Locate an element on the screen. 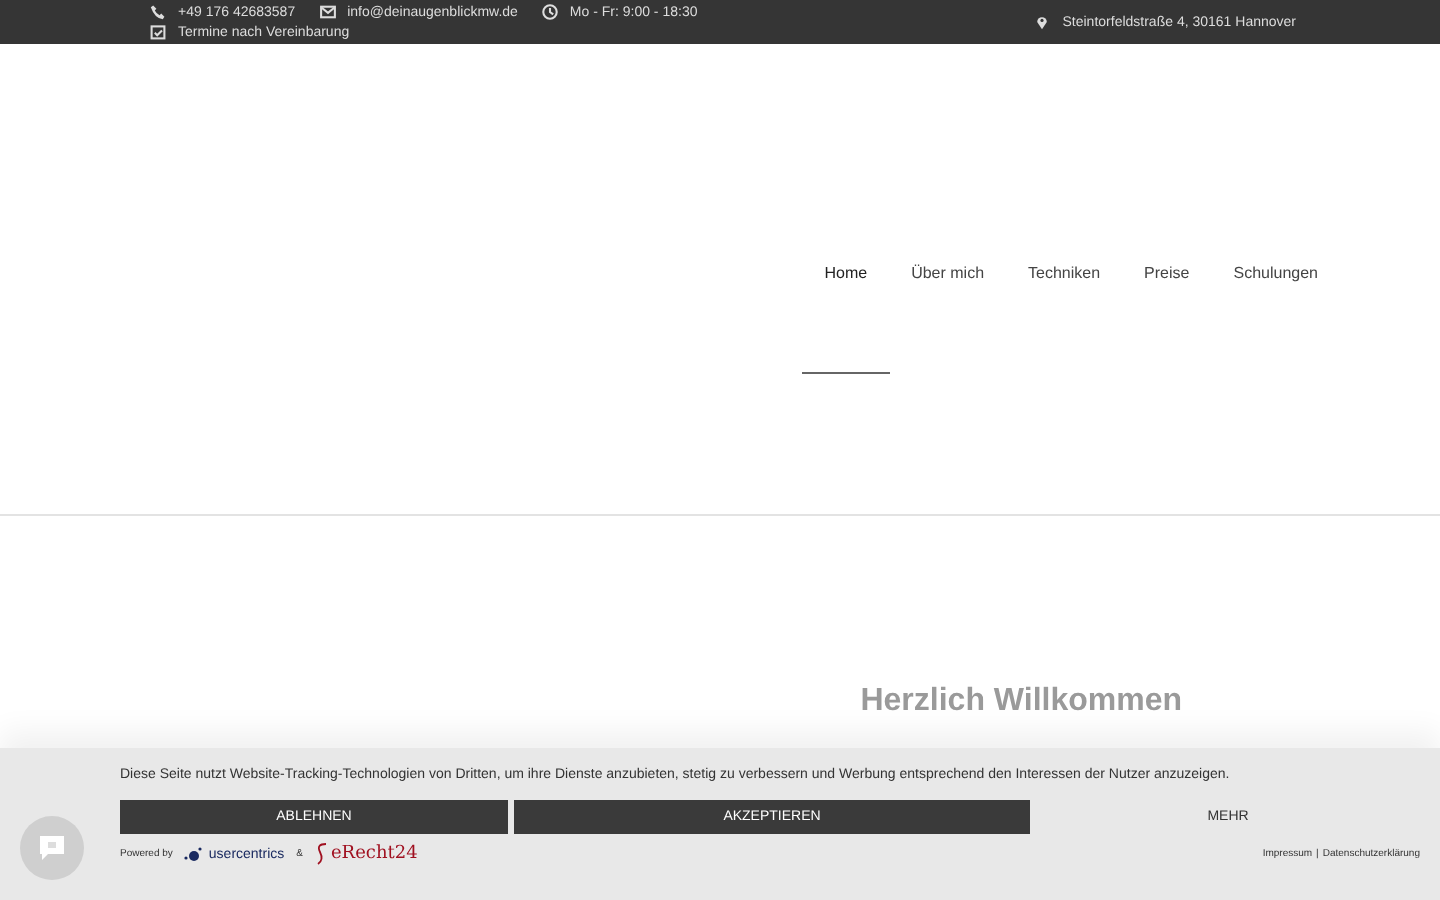  welcome-heading: Herzlich Willkommen is located at coordinates (1021, 702).